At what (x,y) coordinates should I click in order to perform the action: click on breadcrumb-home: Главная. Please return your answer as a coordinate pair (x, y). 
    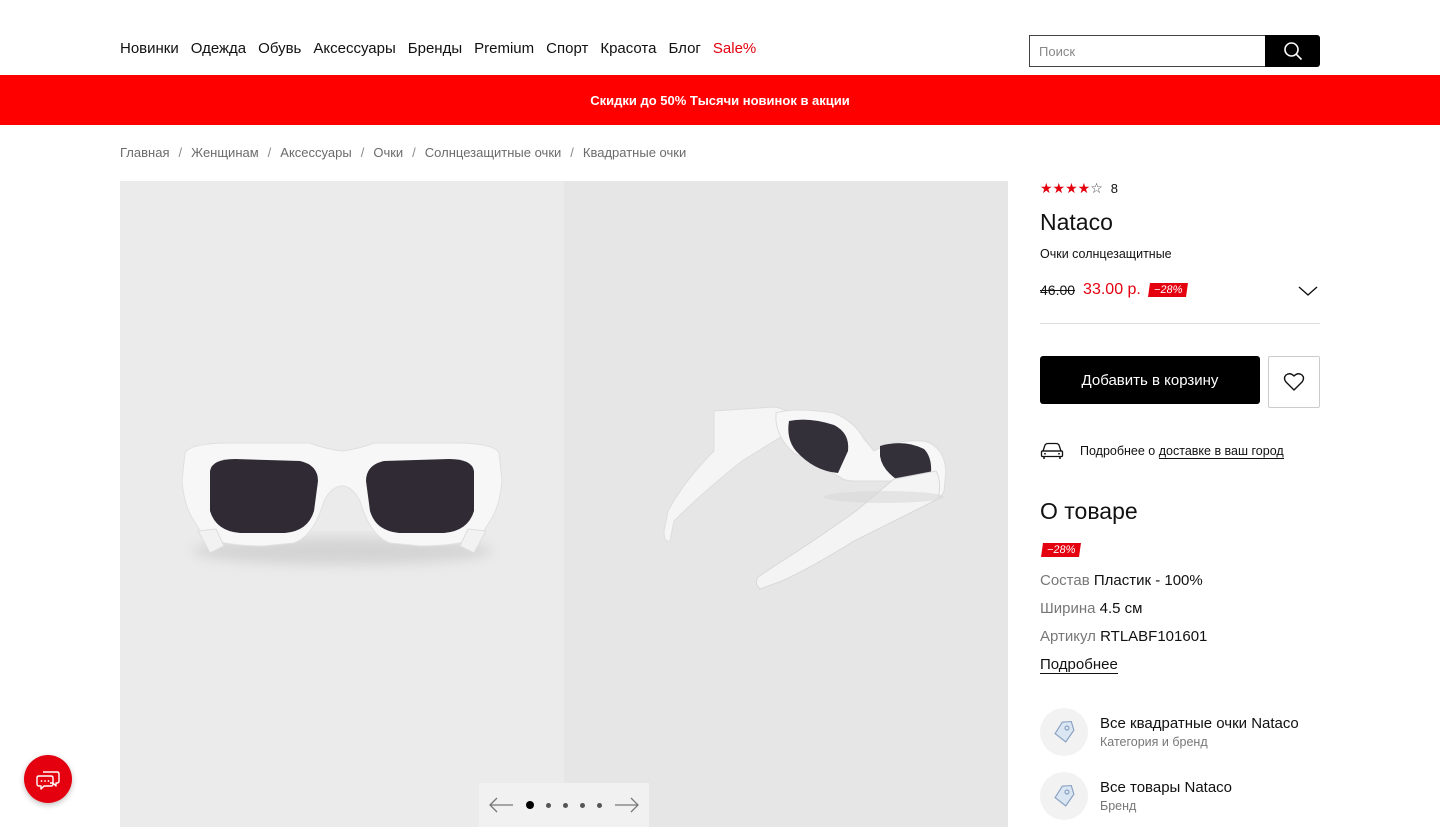
    Looking at the image, I should click on (144, 152).